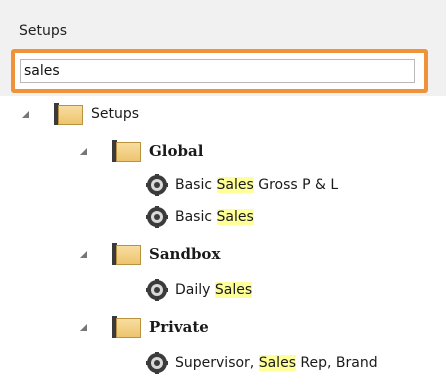 The width and height of the screenshot is (446, 383). I want to click on item-label: Supervisor, Sales Rep, Brand, so click(276, 363).